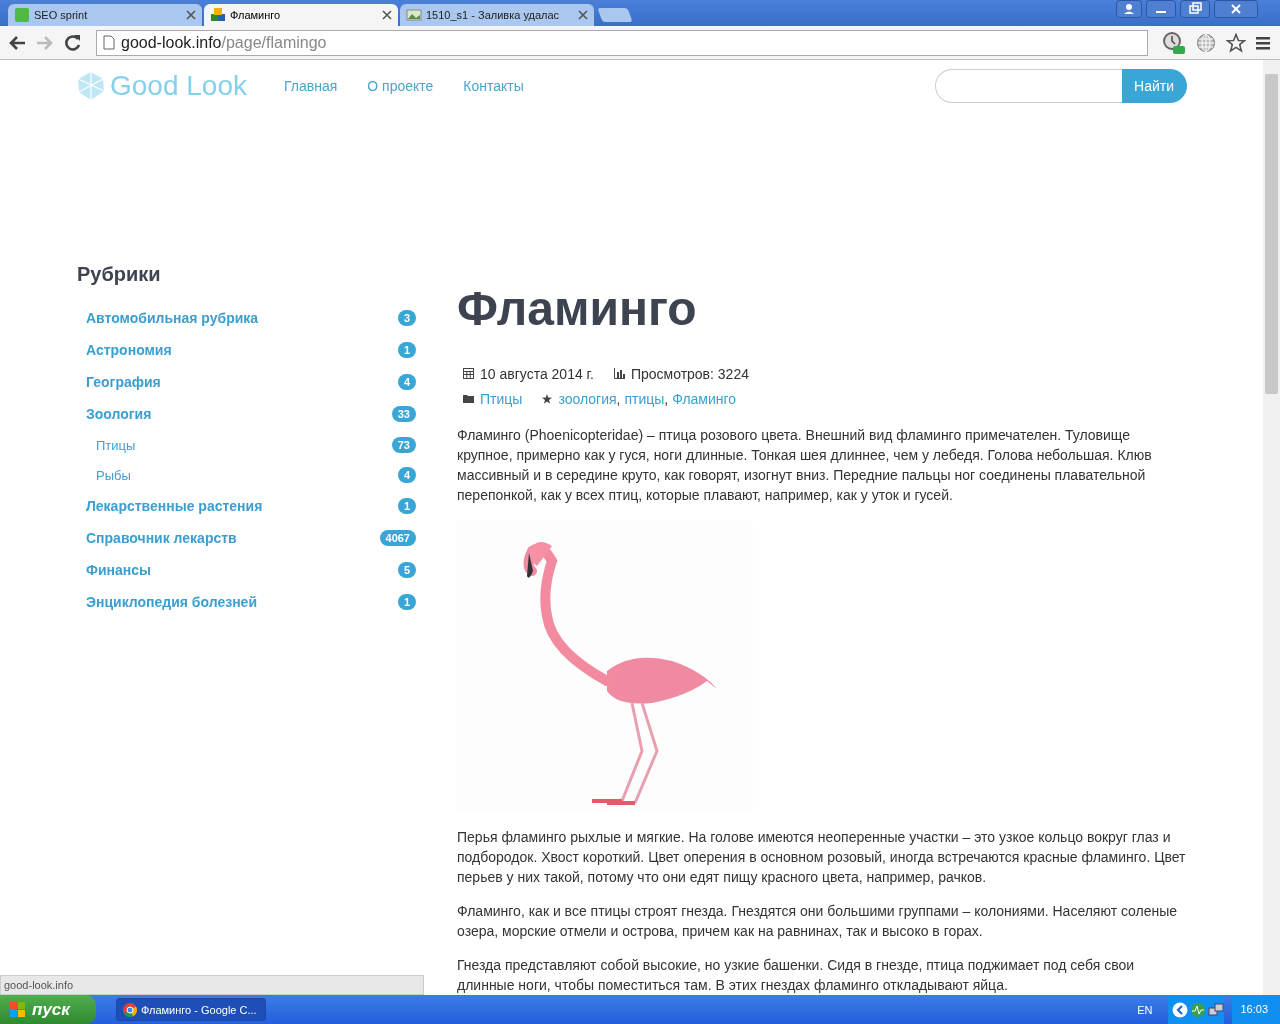  What do you see at coordinates (48, 1009) in the screenshot?
I see `start-button: пуск` at bounding box center [48, 1009].